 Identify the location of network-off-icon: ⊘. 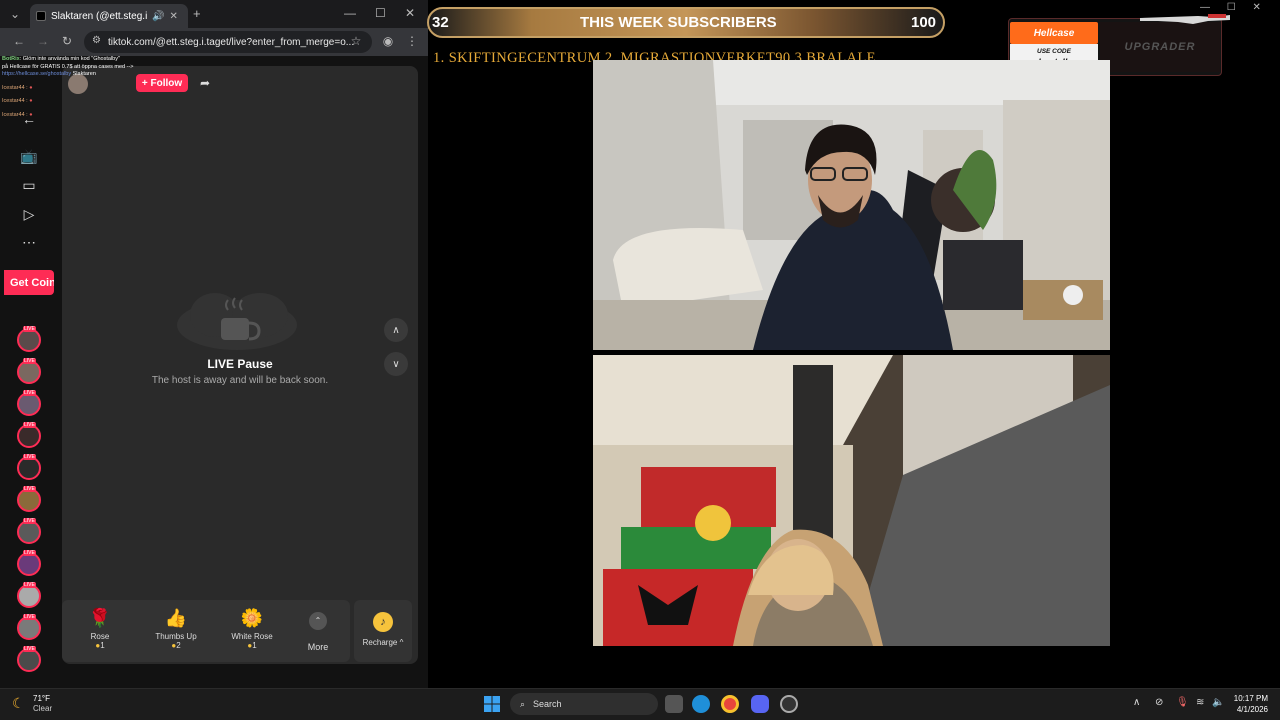
(1159, 702).